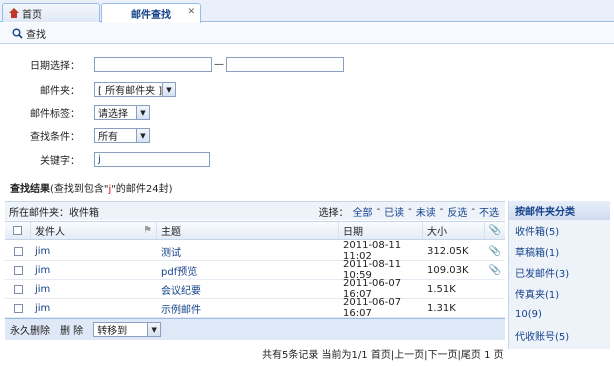 Image resolution: width=614 pixels, height=366 pixels. What do you see at coordinates (94, 230) in the screenshot?
I see `header-sender: 发件人 ⚑` at bounding box center [94, 230].